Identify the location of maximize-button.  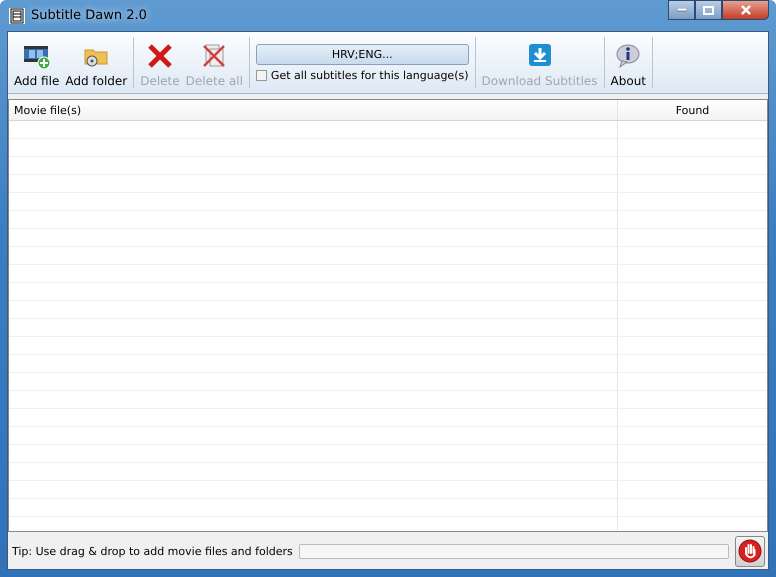
(708, 10).